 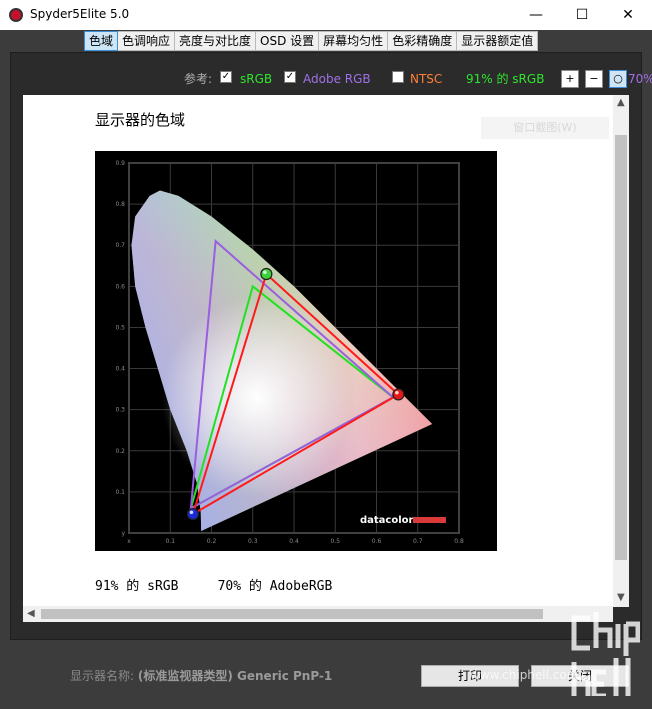 What do you see at coordinates (545, 128) in the screenshot?
I see `screenshot-ghost-button: 窗口截图(W)` at bounding box center [545, 128].